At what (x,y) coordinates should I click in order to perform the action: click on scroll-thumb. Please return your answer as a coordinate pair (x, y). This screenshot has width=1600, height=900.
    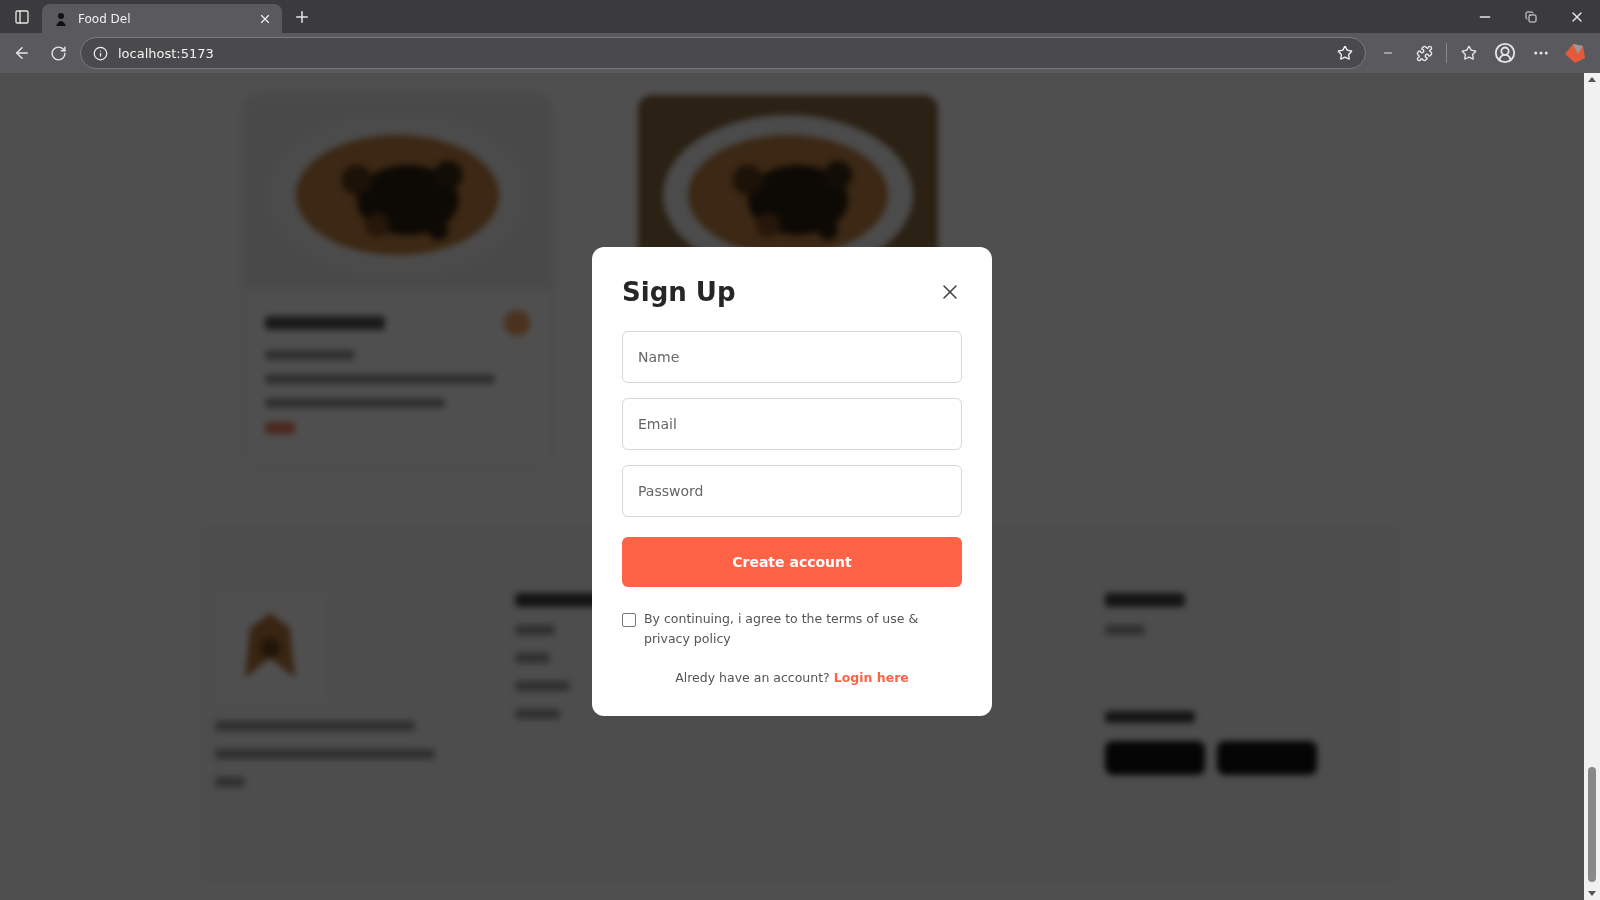
    Looking at the image, I should click on (1592, 824).